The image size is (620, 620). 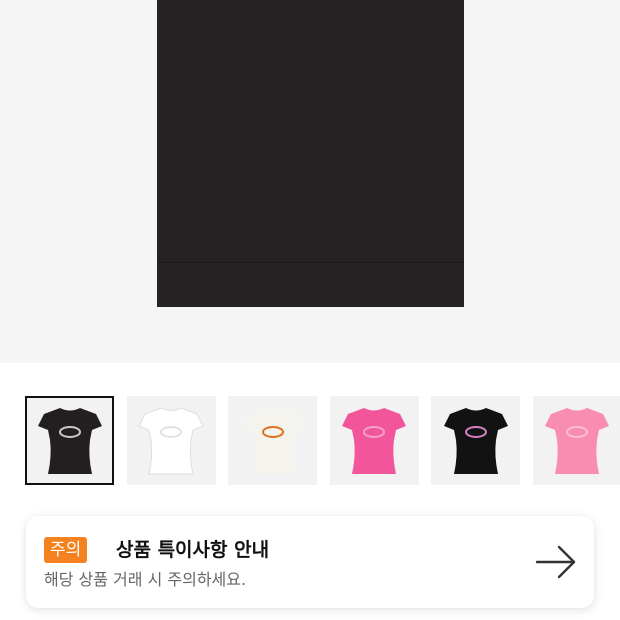 What do you see at coordinates (193, 550) in the screenshot?
I see `notice-title: 상품 특이사항 안내` at bounding box center [193, 550].